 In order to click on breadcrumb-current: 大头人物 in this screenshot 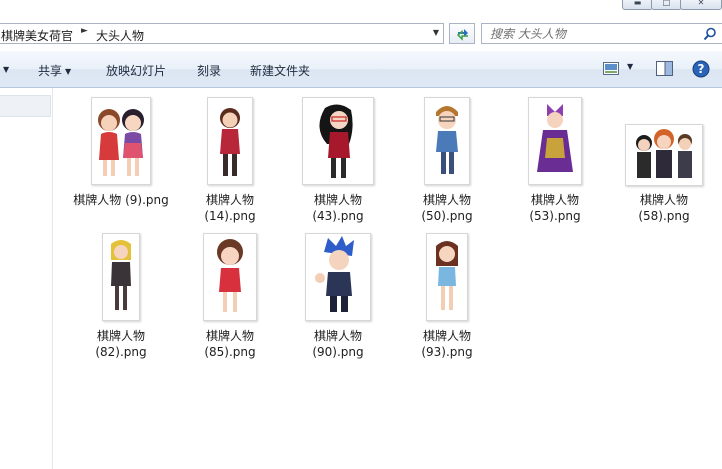, I will do `click(120, 35)`.